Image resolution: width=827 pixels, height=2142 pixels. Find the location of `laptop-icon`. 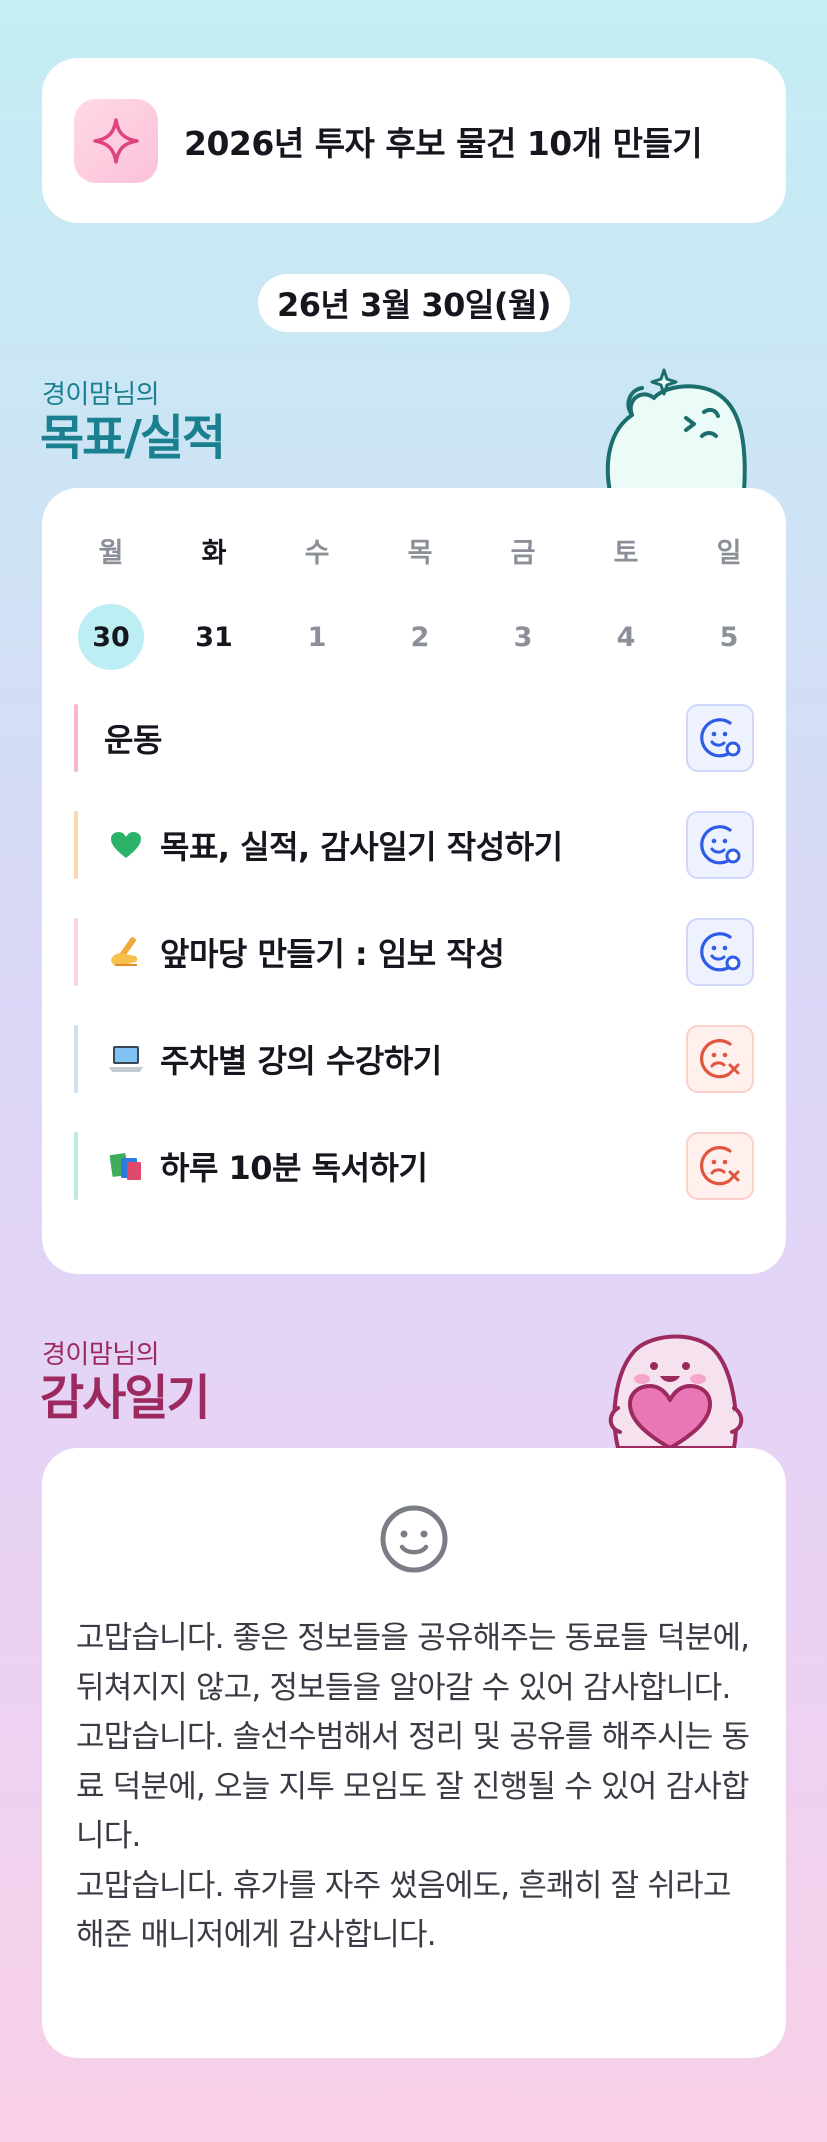

laptop-icon is located at coordinates (126, 1059).